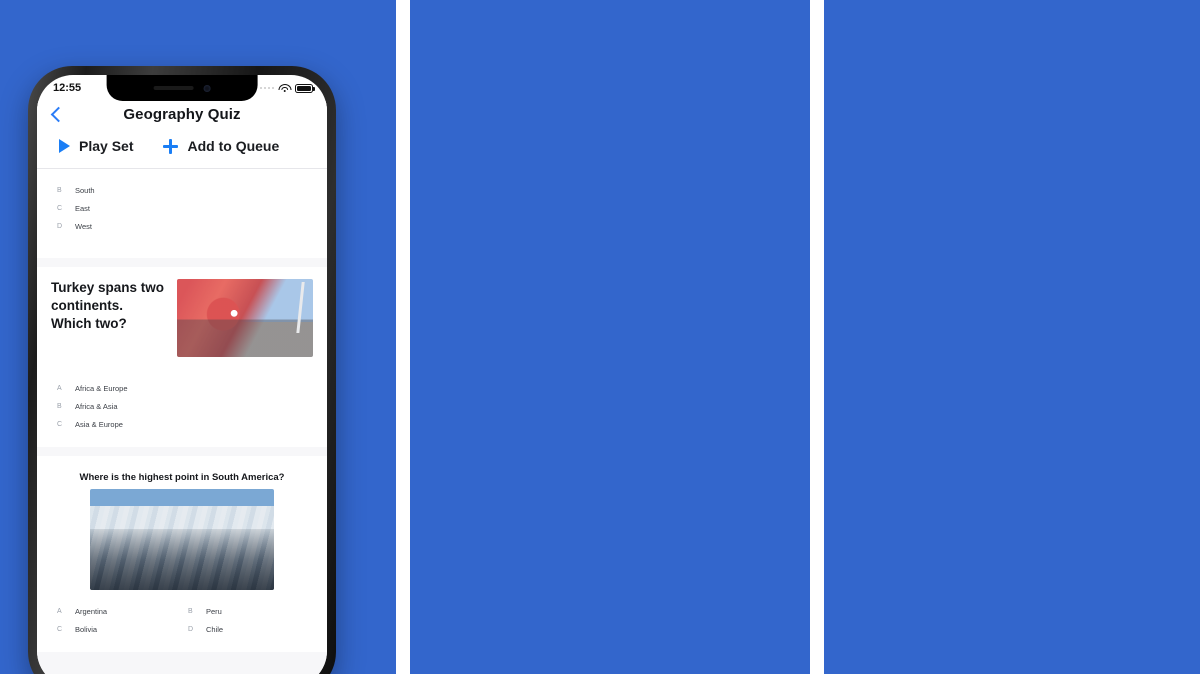 This screenshot has height=674, width=1200. I want to click on option-text: Peru, so click(214, 611).